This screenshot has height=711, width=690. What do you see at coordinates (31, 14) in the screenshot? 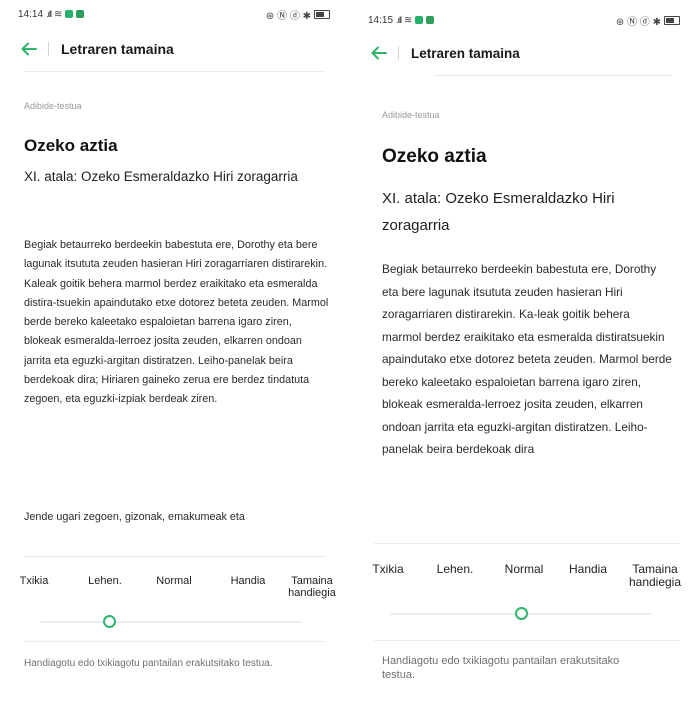
I see `status-time: 14:14` at bounding box center [31, 14].